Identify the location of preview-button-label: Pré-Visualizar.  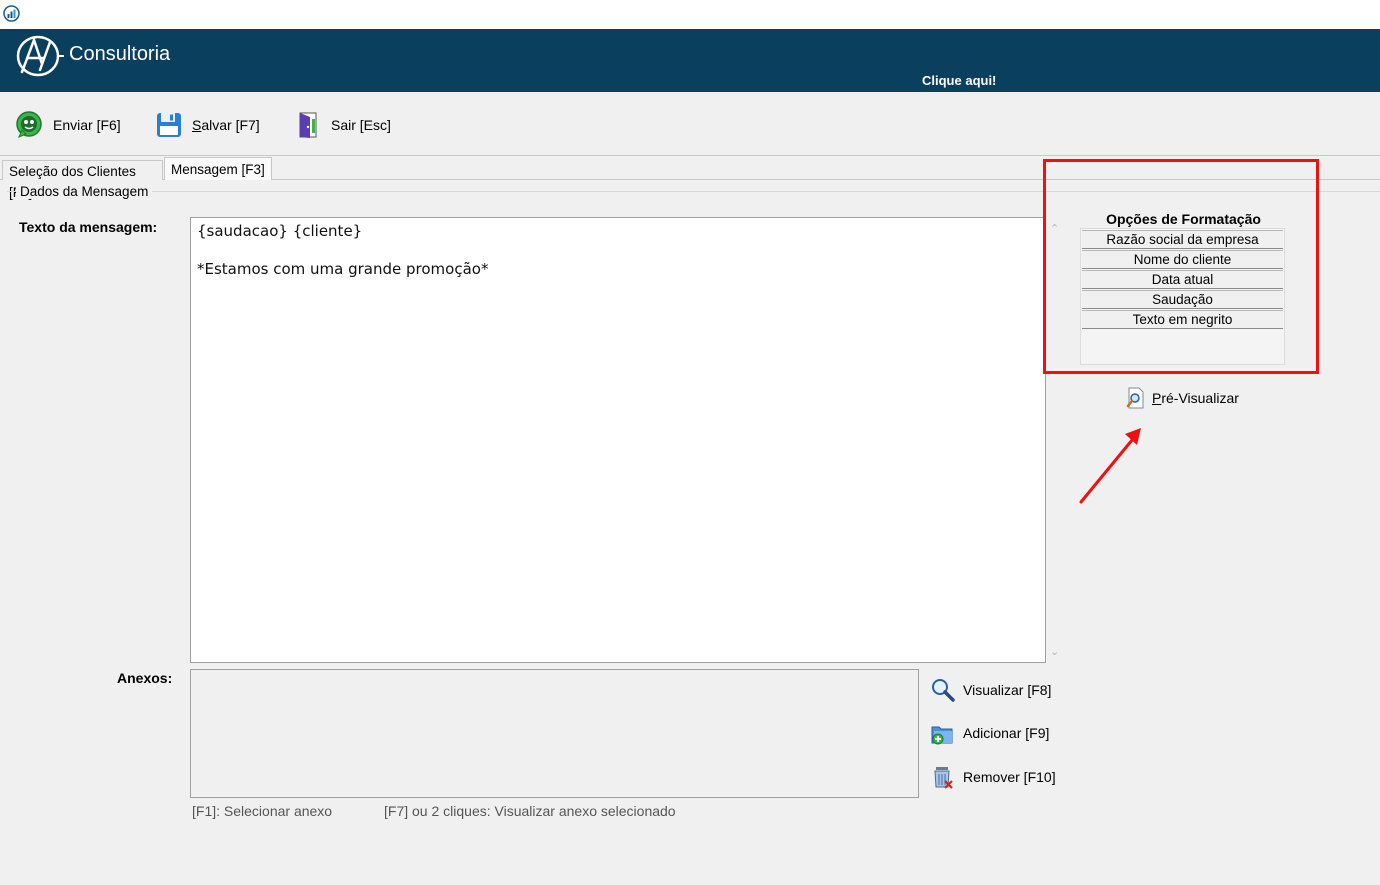
(1195, 398).